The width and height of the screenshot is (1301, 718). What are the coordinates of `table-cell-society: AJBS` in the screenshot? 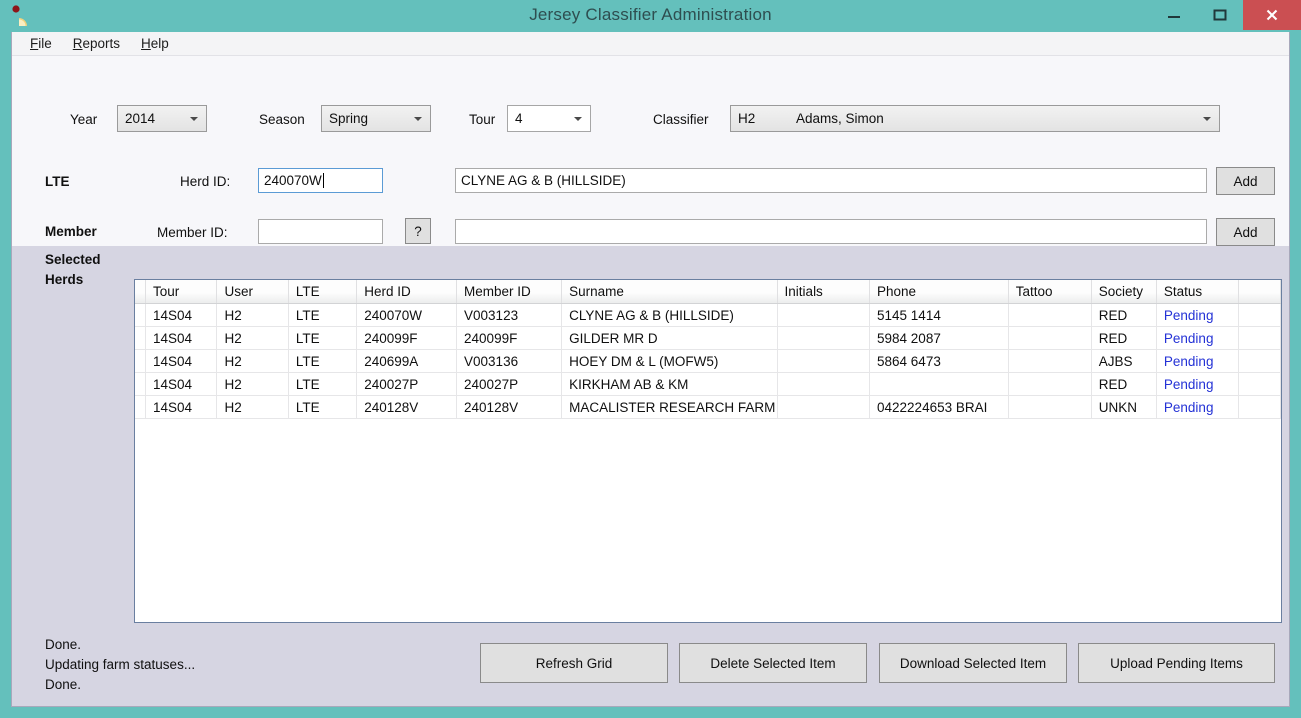 It's located at (1124, 361).